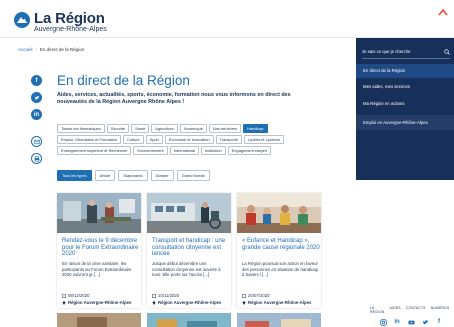 The height and width of the screenshot is (327, 454). I want to click on search-icon, so click(447, 51).